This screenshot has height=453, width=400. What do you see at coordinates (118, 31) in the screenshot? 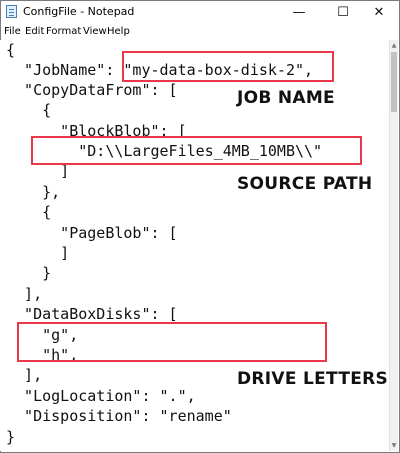
I see `menu-help: Help` at bounding box center [118, 31].